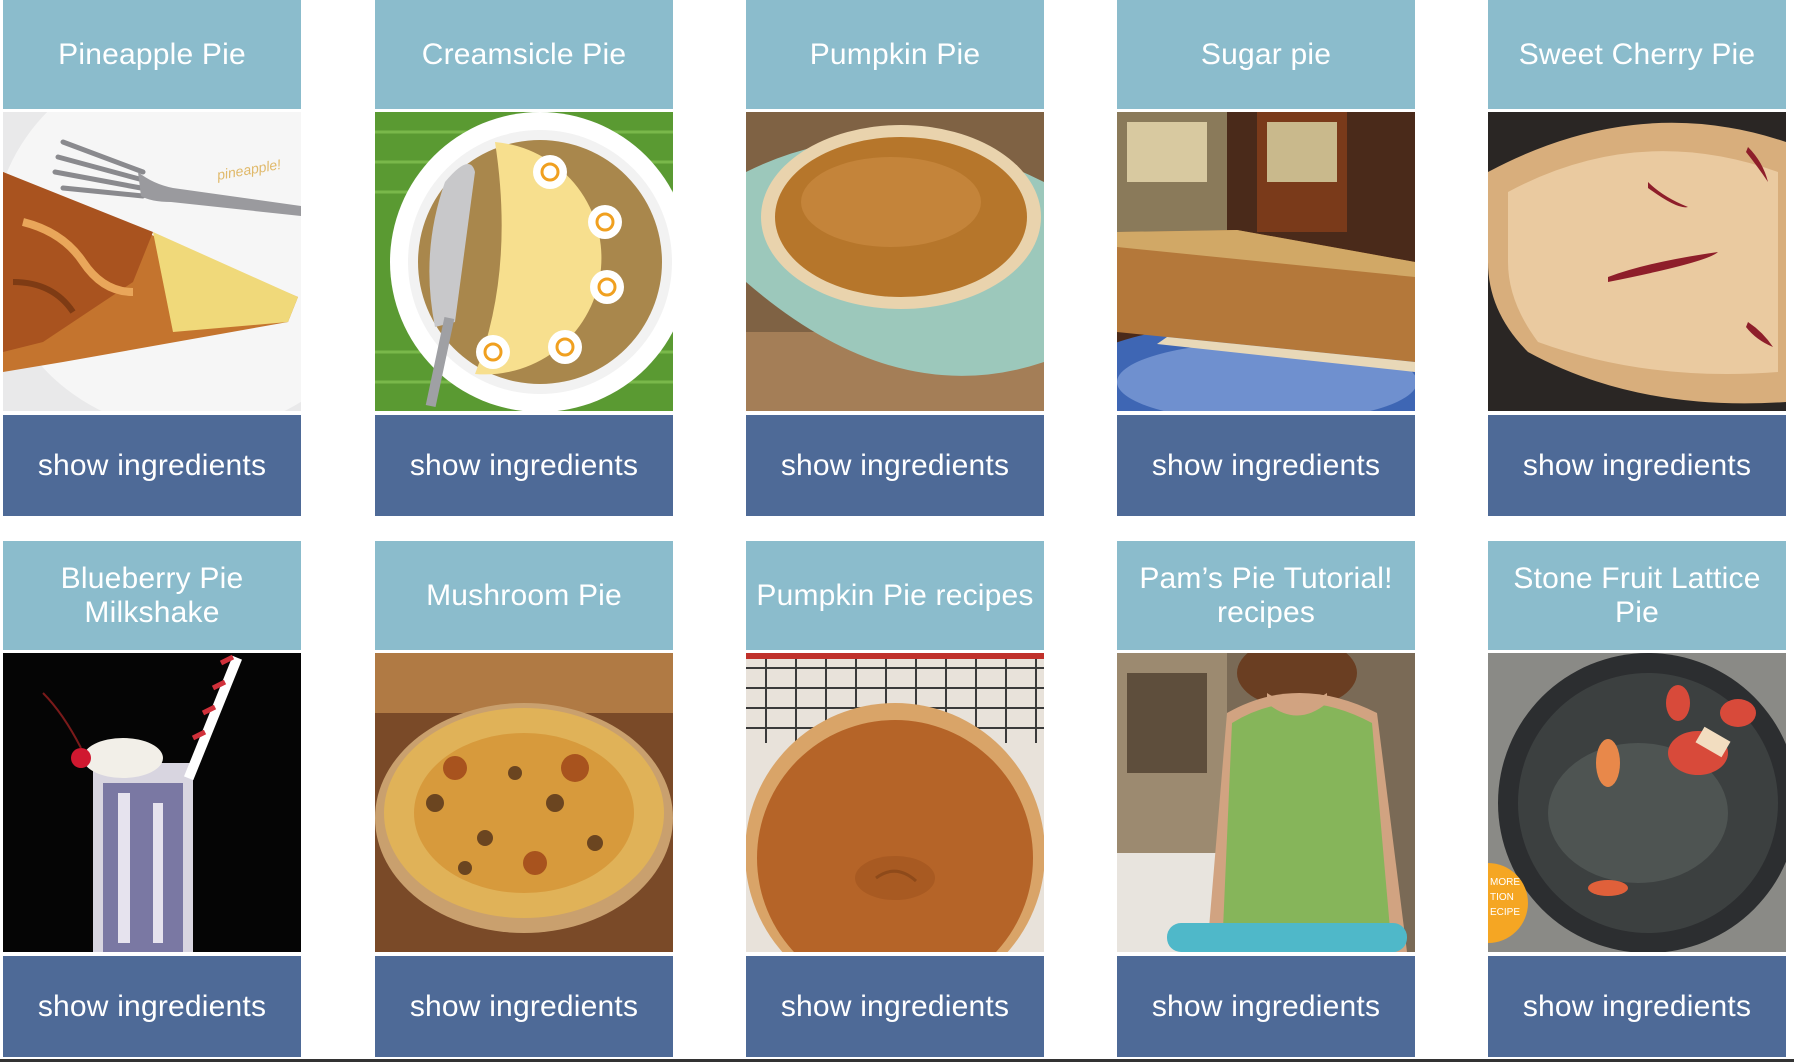 The width and height of the screenshot is (1794, 1062). I want to click on card-title: Pineapple Pie, so click(152, 54).